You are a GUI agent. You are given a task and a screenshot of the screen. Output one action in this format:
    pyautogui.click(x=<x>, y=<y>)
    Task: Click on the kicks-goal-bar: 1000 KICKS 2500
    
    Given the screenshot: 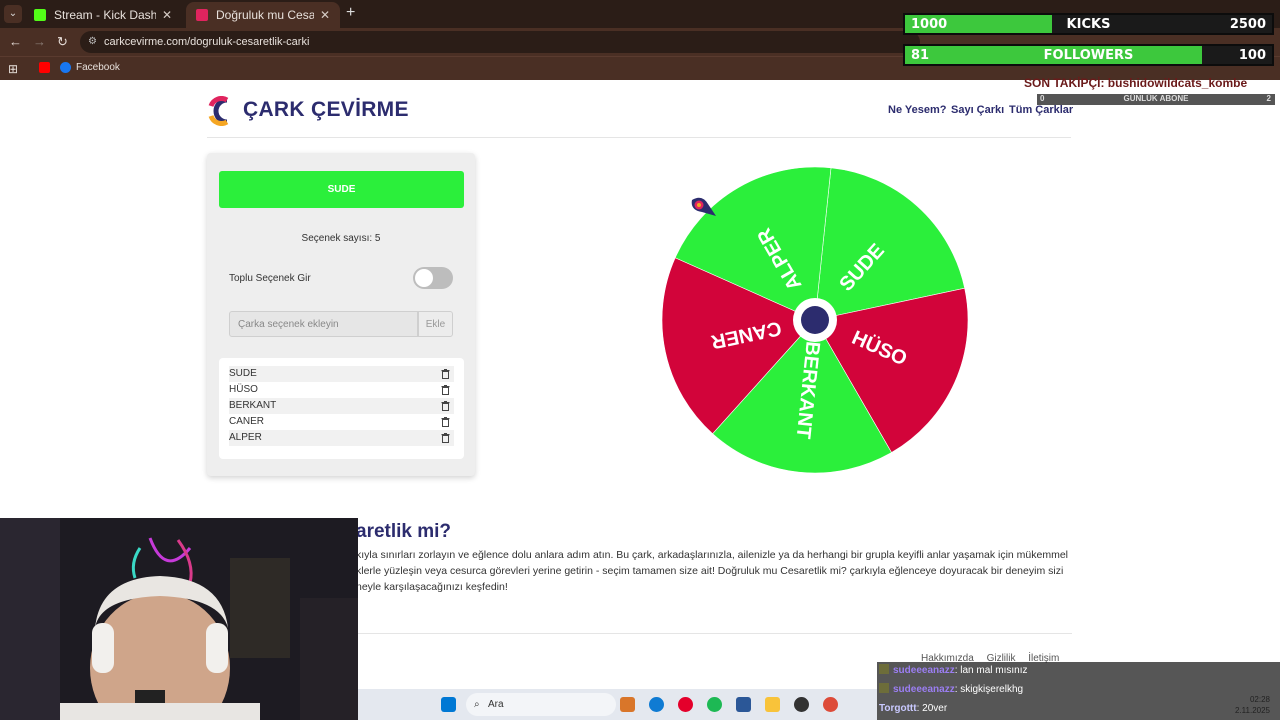 What is the action you would take?
    pyautogui.click(x=1088, y=24)
    